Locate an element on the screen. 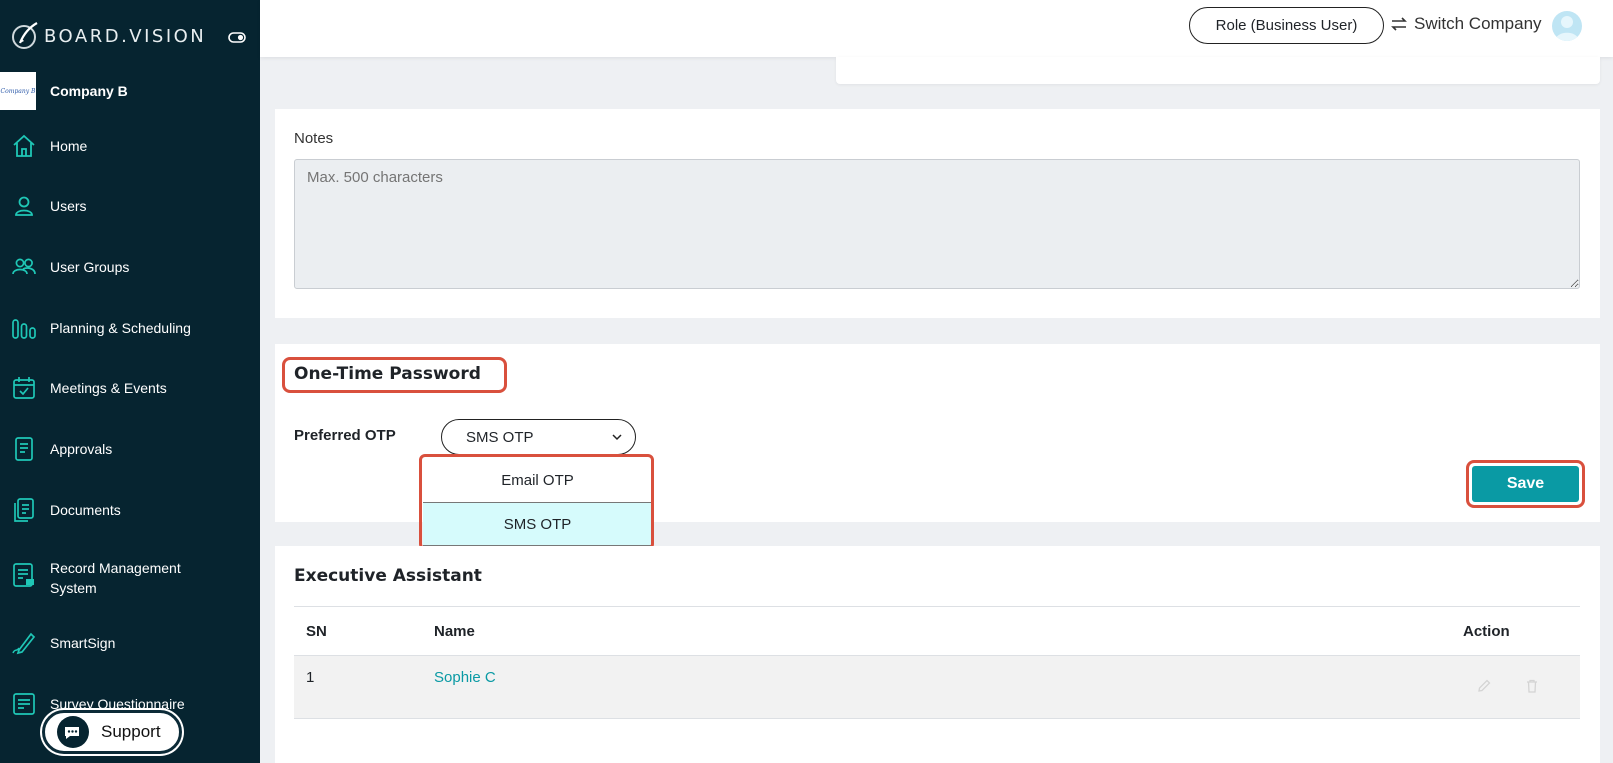 The width and height of the screenshot is (1613, 763). company-name: Company B is located at coordinates (89, 91).